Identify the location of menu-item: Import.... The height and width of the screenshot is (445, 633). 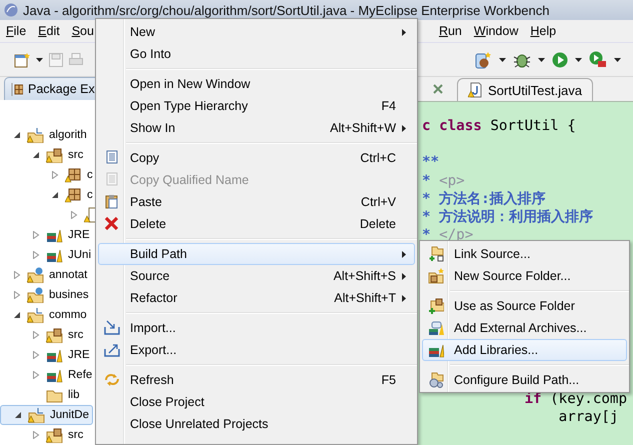
(256, 328).